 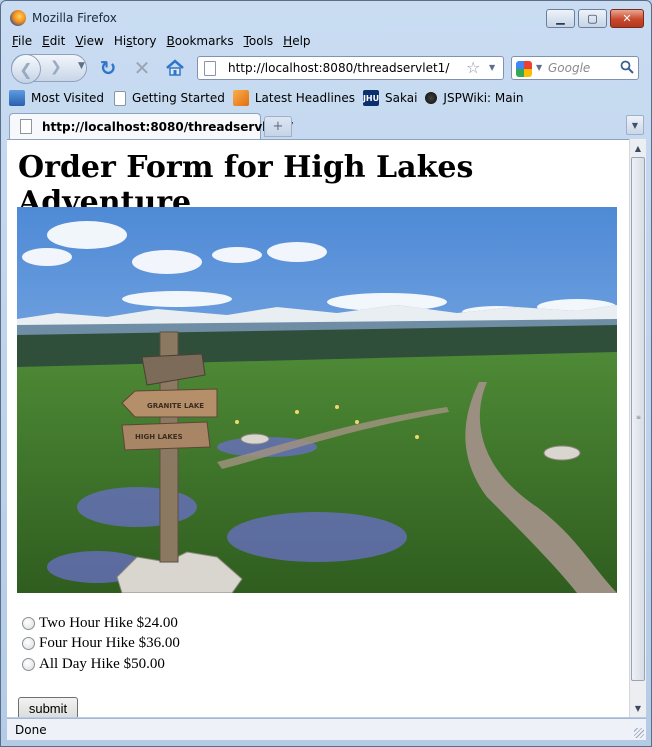 I want to click on window-title: Mozilla Firefox, so click(x=74, y=18).